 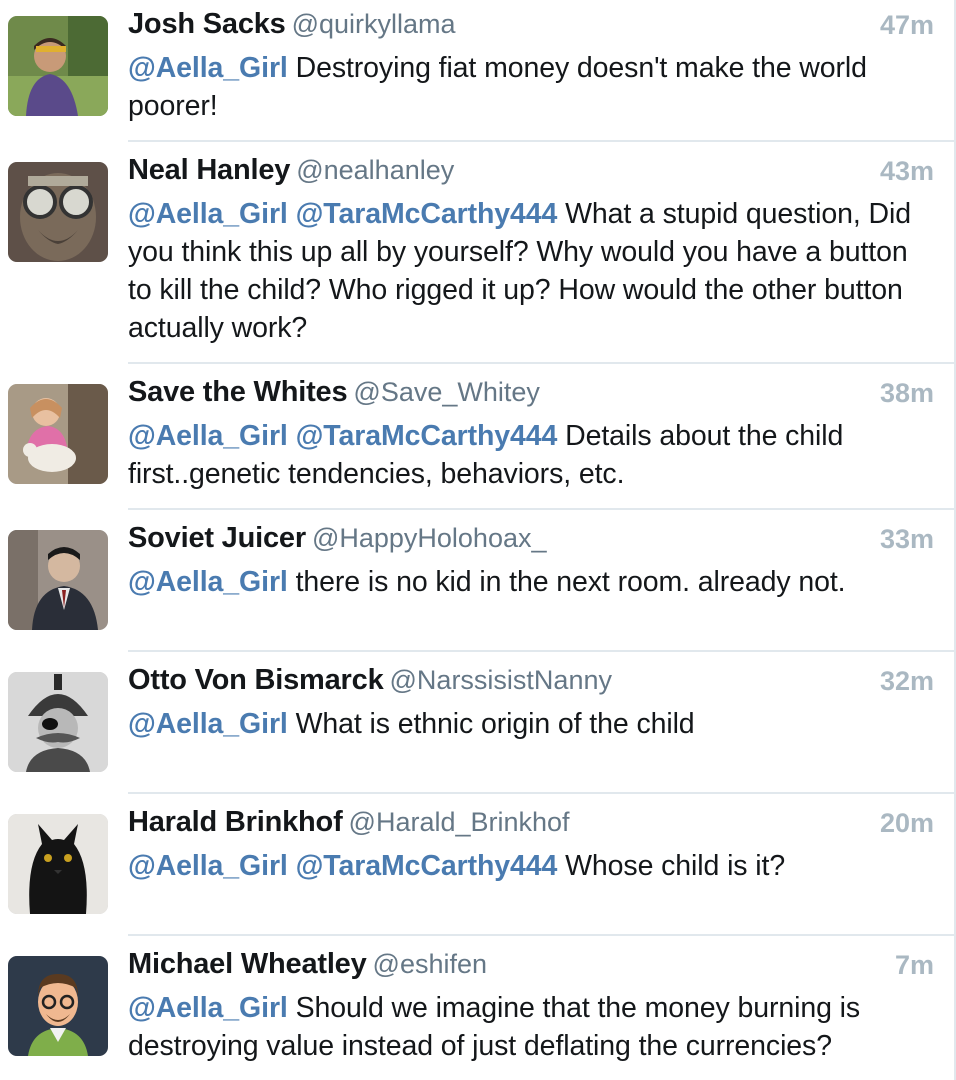 I want to click on author-name: Otto Von Bismarck, so click(x=256, y=680).